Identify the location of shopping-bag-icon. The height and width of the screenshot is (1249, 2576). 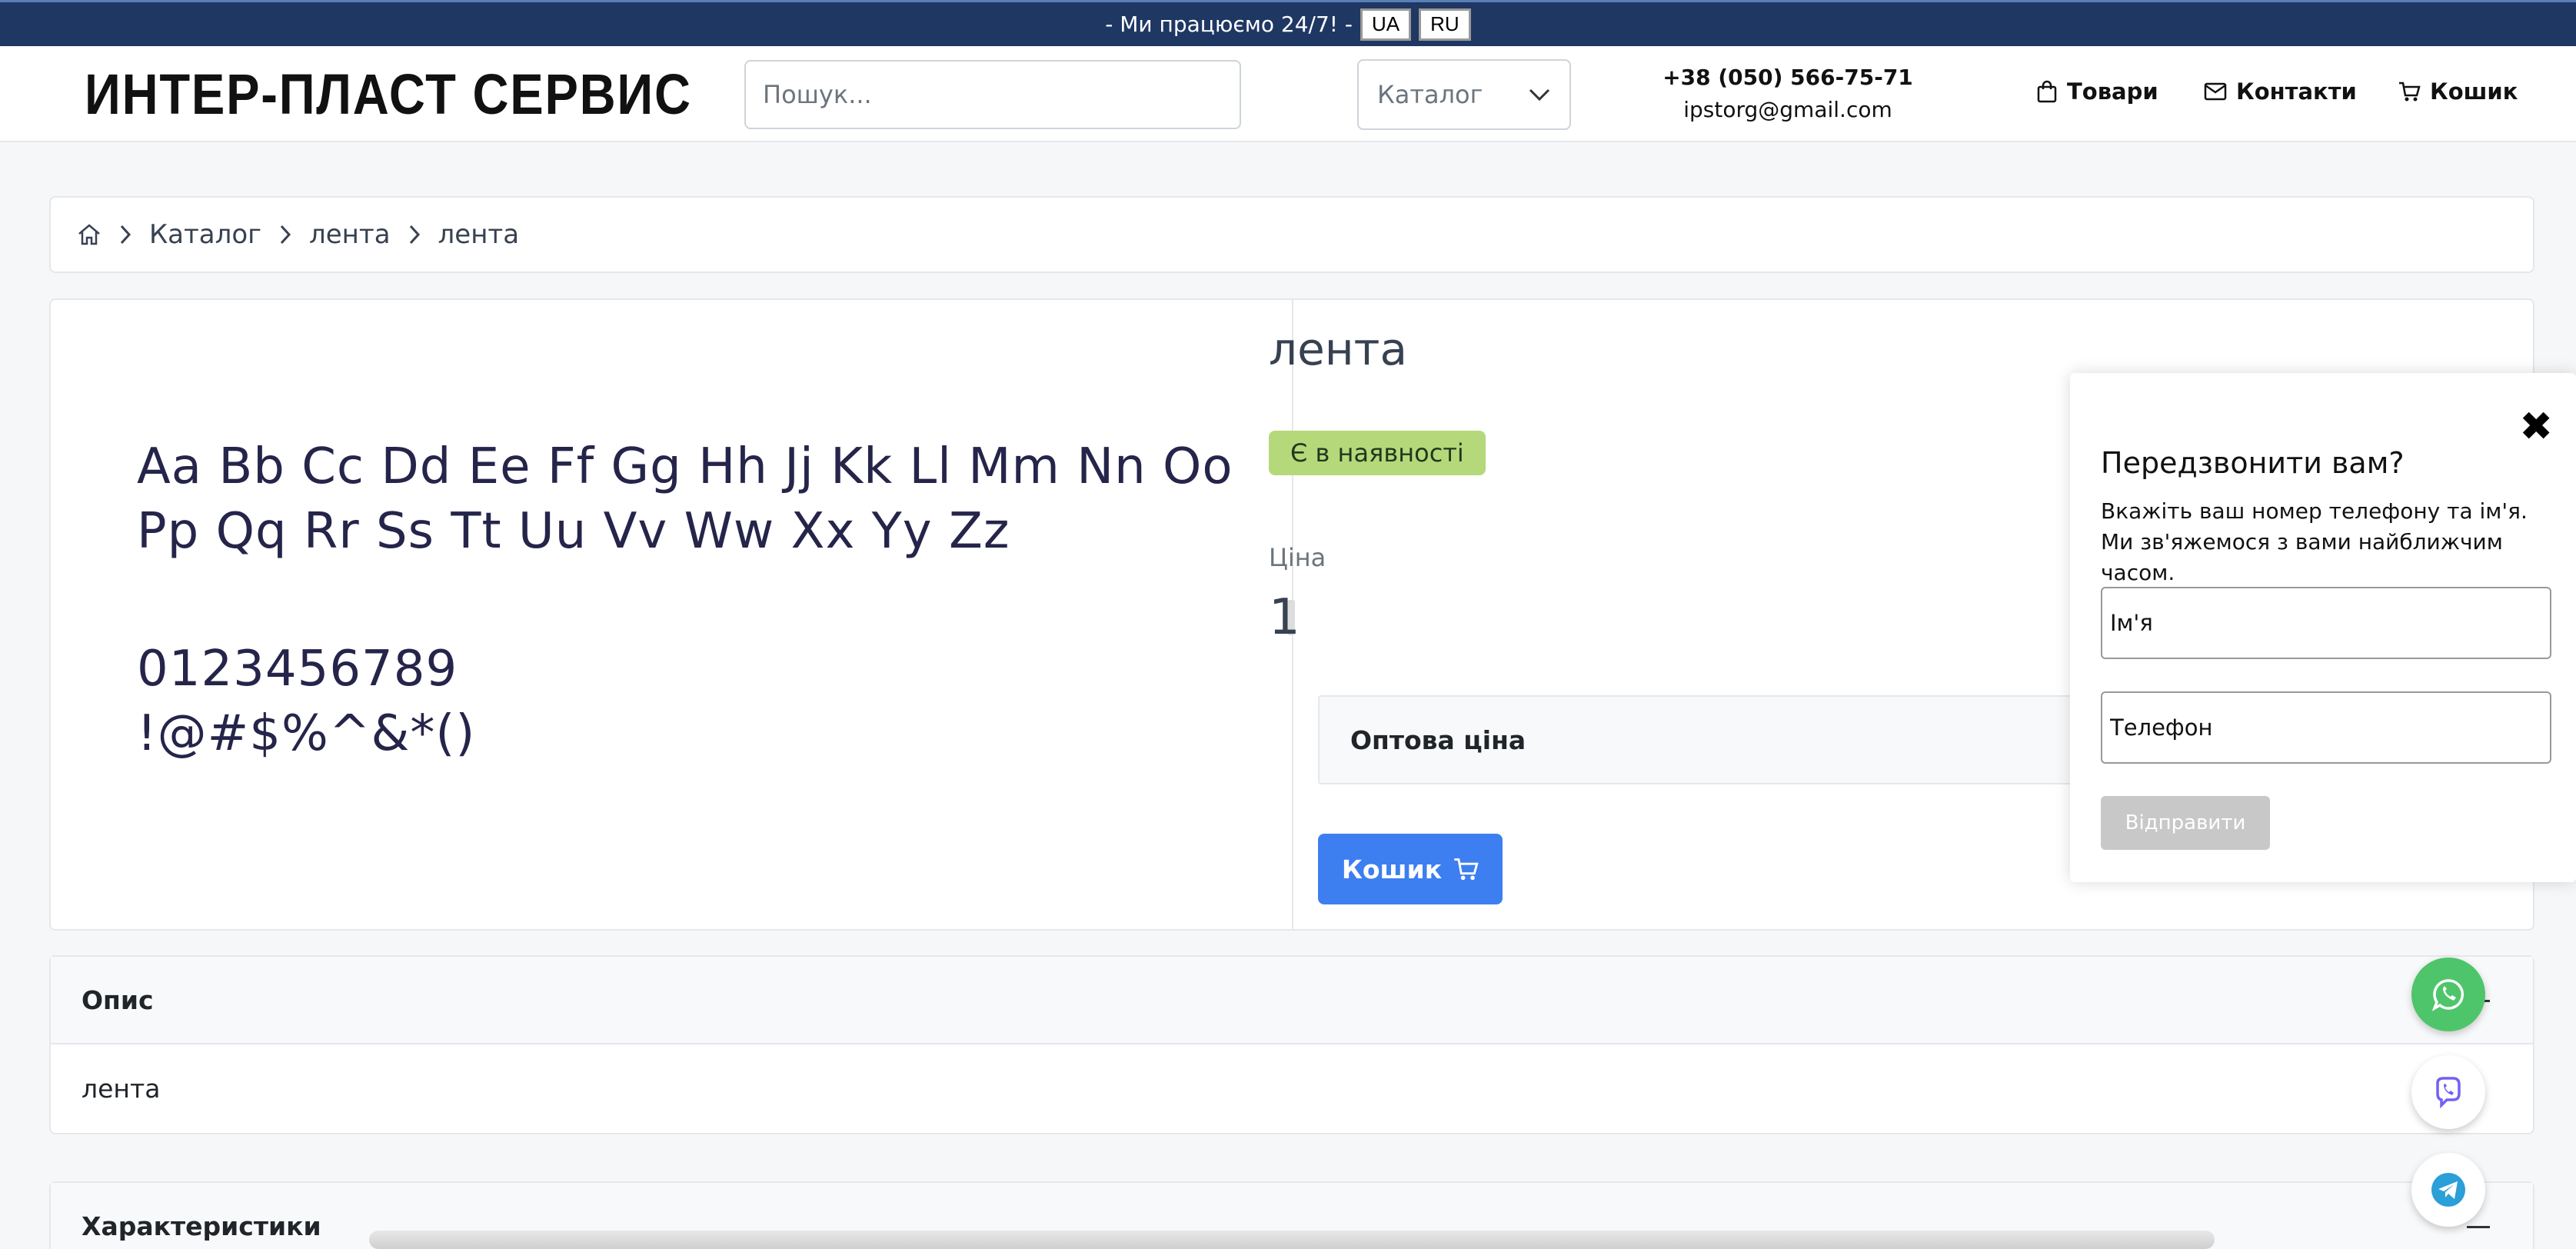
(2047, 91).